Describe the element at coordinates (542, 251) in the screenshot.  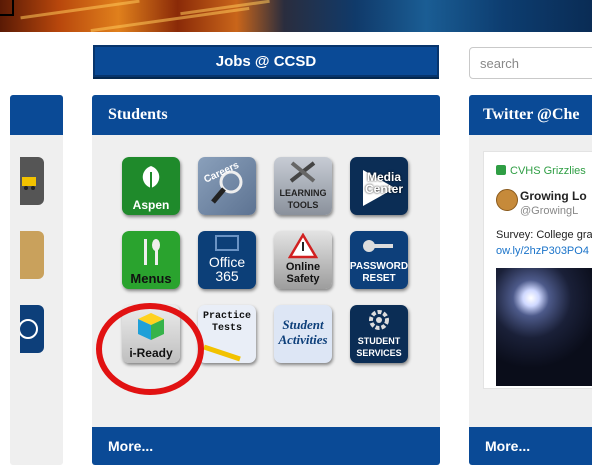
I see `tweet-link: ow.ly/2hzP303PO4` at that location.